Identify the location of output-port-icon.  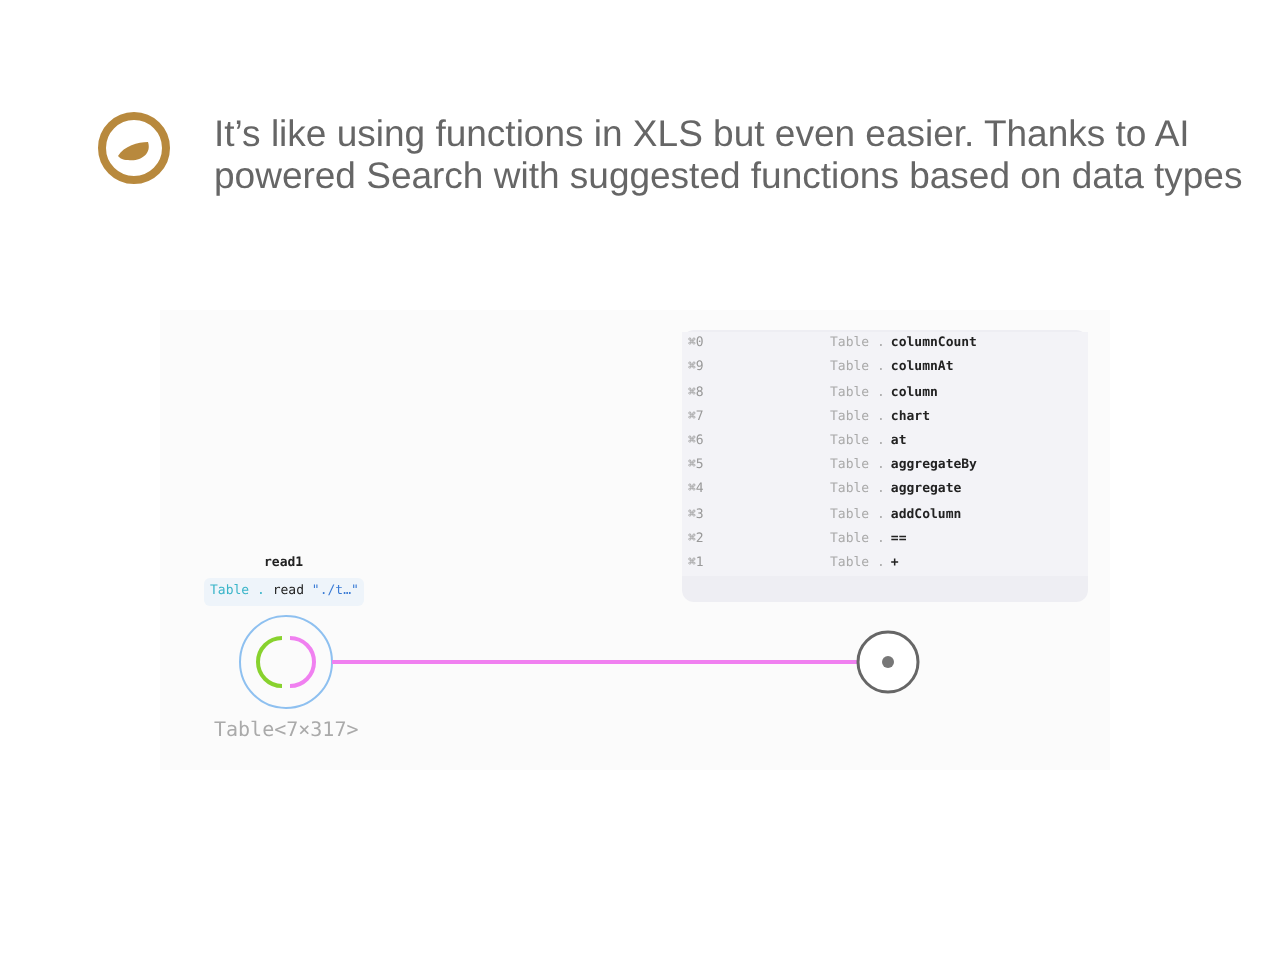
(888, 662).